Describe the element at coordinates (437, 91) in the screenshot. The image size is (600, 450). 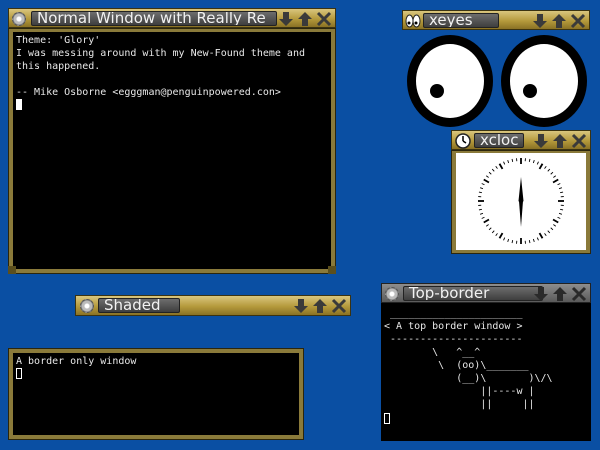
I see `left-pupil` at that location.